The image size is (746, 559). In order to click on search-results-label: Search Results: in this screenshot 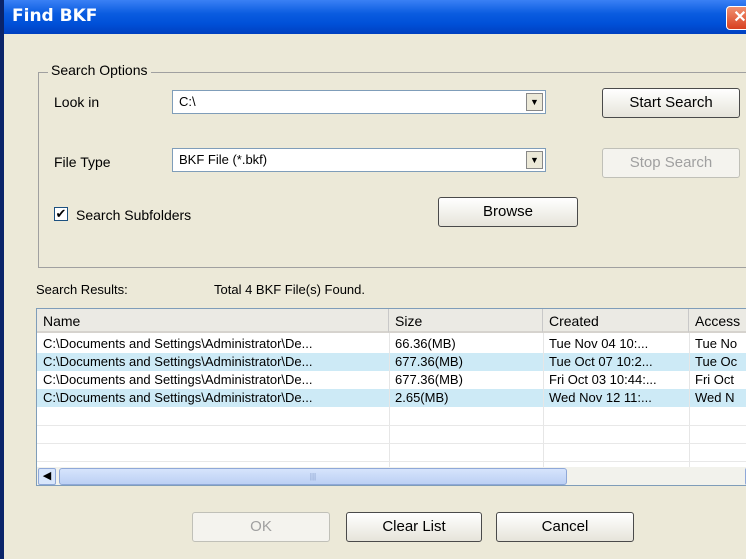, I will do `click(82, 289)`.